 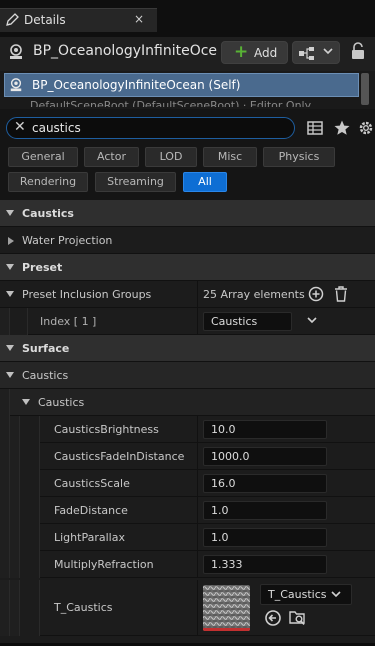 I want to click on expand-arrow-icon, so click(x=11, y=241).